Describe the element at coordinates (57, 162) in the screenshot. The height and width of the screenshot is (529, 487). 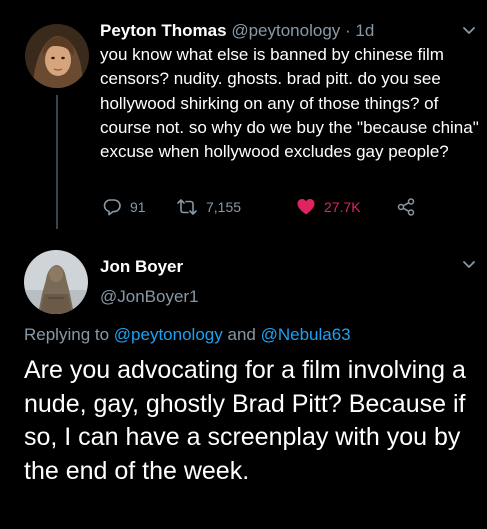
I see `thread-connector-line` at that location.